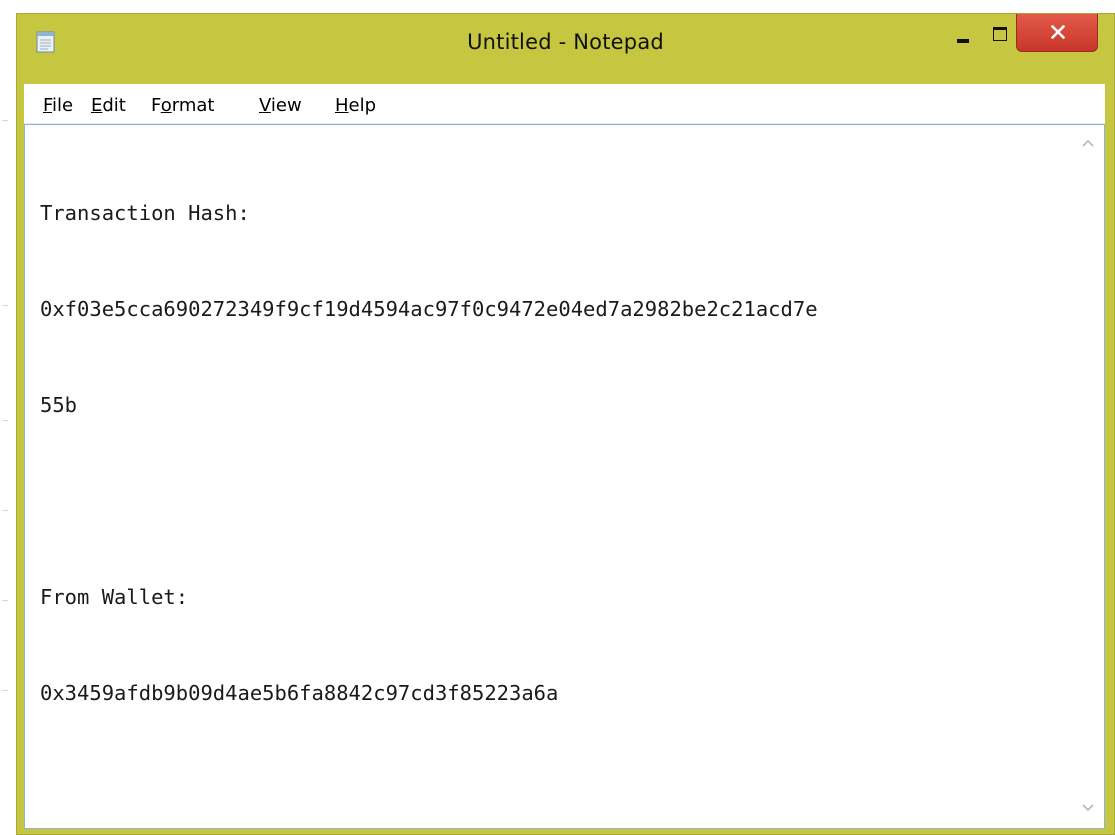 The width and height of the screenshot is (1115, 835). Describe the element at coordinates (963, 37) in the screenshot. I see `minimize-button` at that location.